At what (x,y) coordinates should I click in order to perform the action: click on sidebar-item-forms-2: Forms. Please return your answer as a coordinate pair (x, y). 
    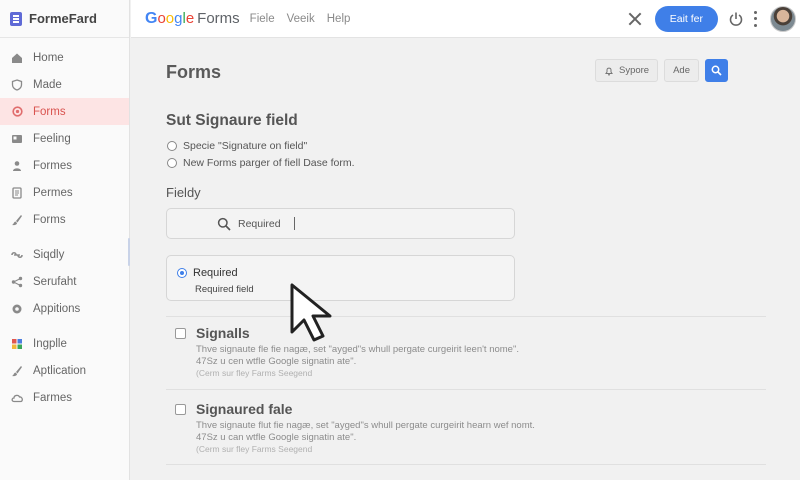
    Looking at the image, I should click on (64, 219).